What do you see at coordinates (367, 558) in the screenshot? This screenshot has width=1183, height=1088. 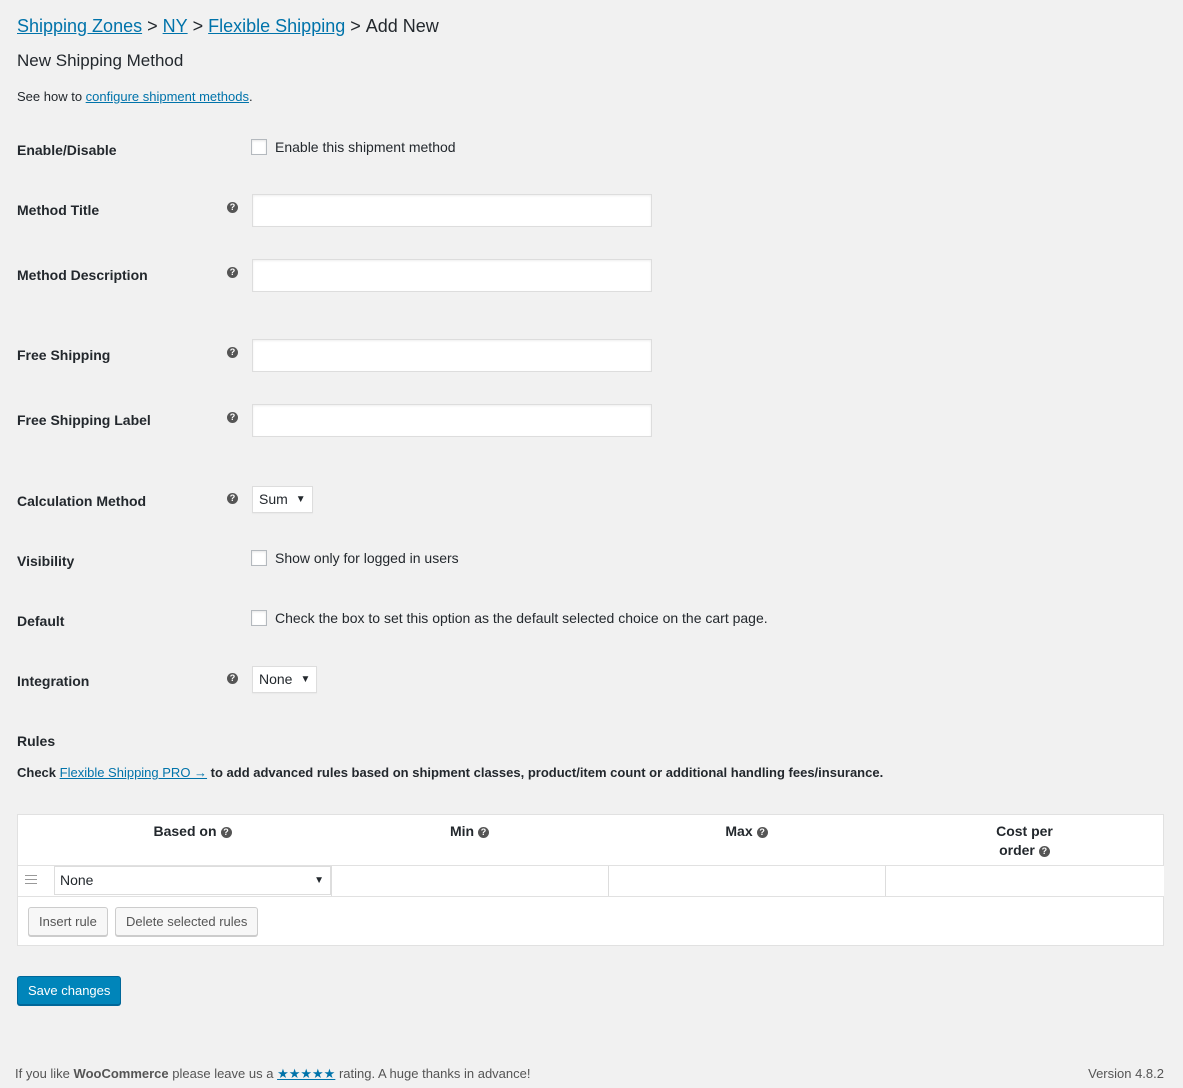 I see `visibility-checkbox-label: Show only for logged in users` at bounding box center [367, 558].